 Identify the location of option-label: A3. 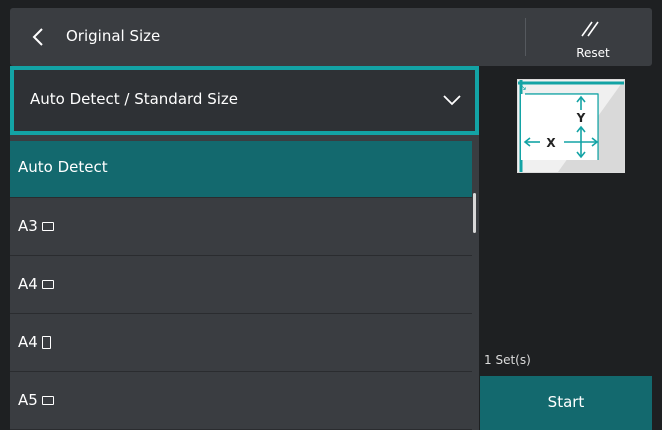
(28, 226).